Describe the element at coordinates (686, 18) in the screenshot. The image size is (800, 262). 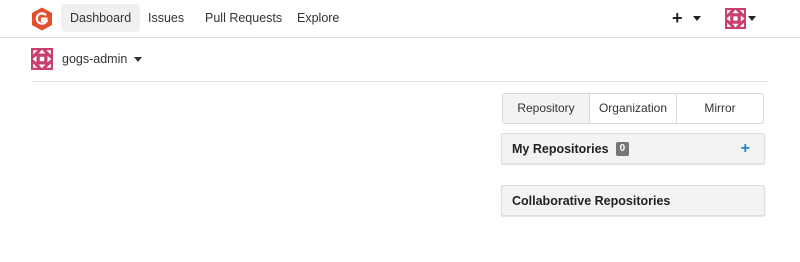
I see `create-new-menu: +` at that location.